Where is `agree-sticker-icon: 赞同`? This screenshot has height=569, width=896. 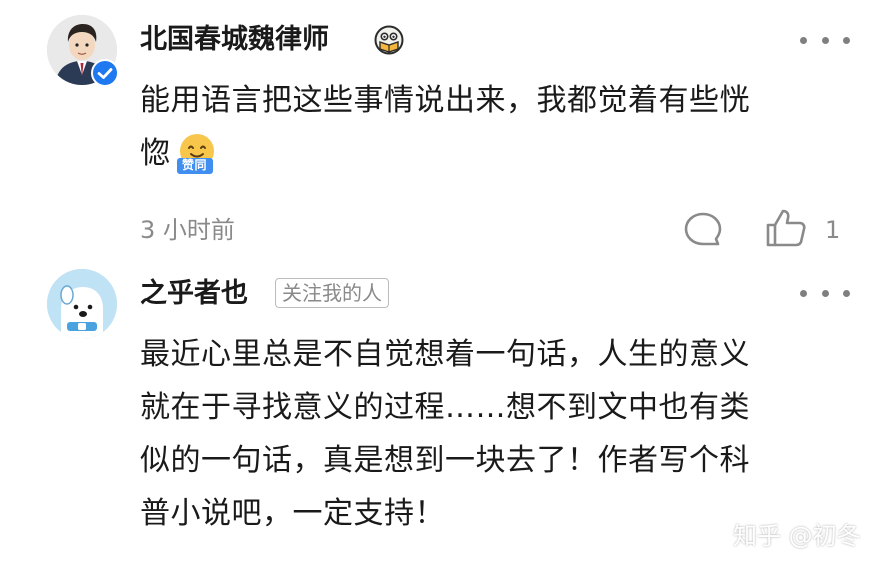
agree-sticker-icon: 赞同 is located at coordinates (197, 154).